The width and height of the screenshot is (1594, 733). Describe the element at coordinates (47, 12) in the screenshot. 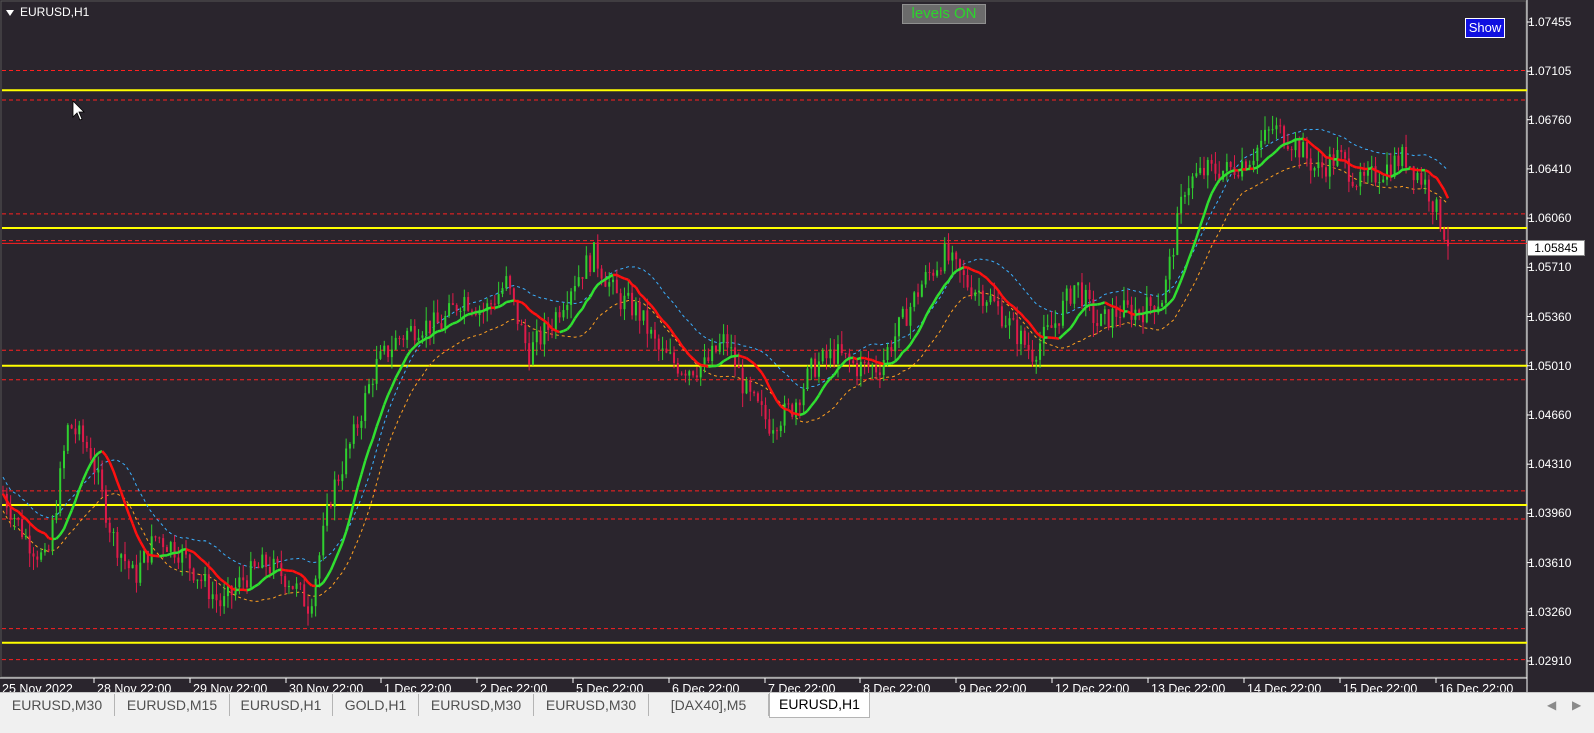

I see `chart-title: EURUSD,H1` at that location.